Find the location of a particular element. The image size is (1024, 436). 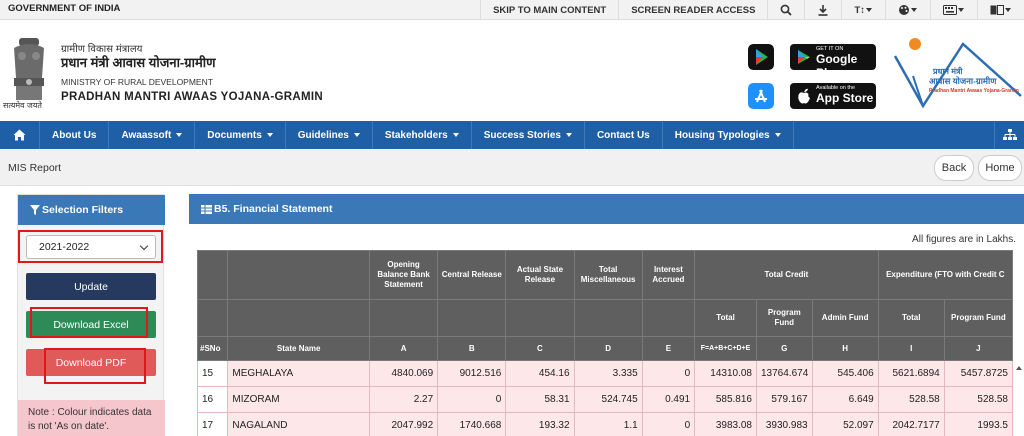

language-icon is located at coordinates (997, 10).